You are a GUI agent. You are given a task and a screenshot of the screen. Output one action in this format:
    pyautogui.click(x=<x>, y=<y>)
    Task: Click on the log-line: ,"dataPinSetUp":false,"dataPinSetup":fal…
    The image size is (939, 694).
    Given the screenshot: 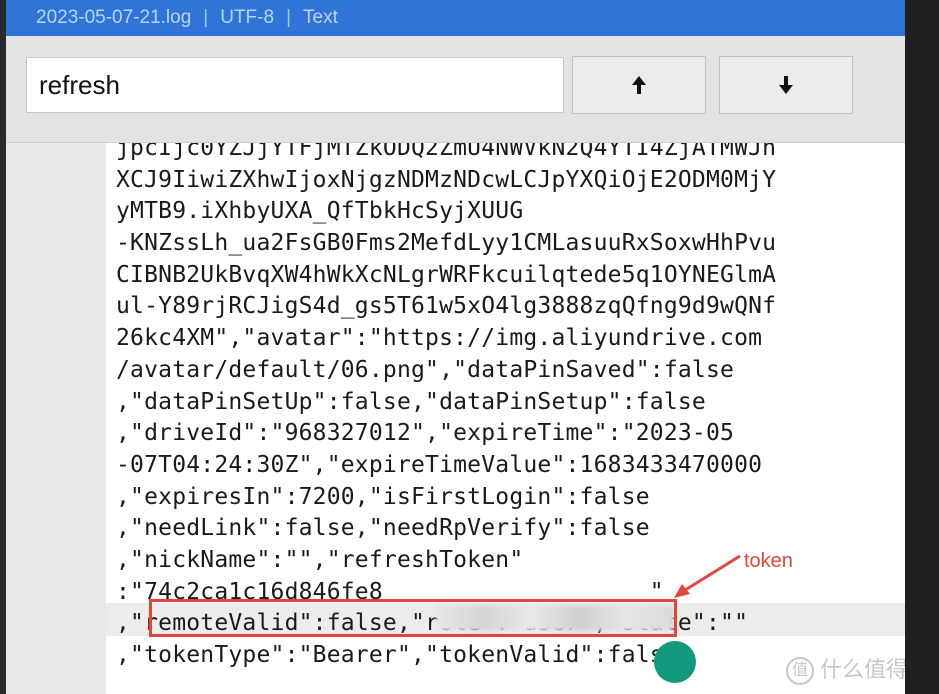 What is the action you would take?
    pyautogui.click(x=411, y=401)
    